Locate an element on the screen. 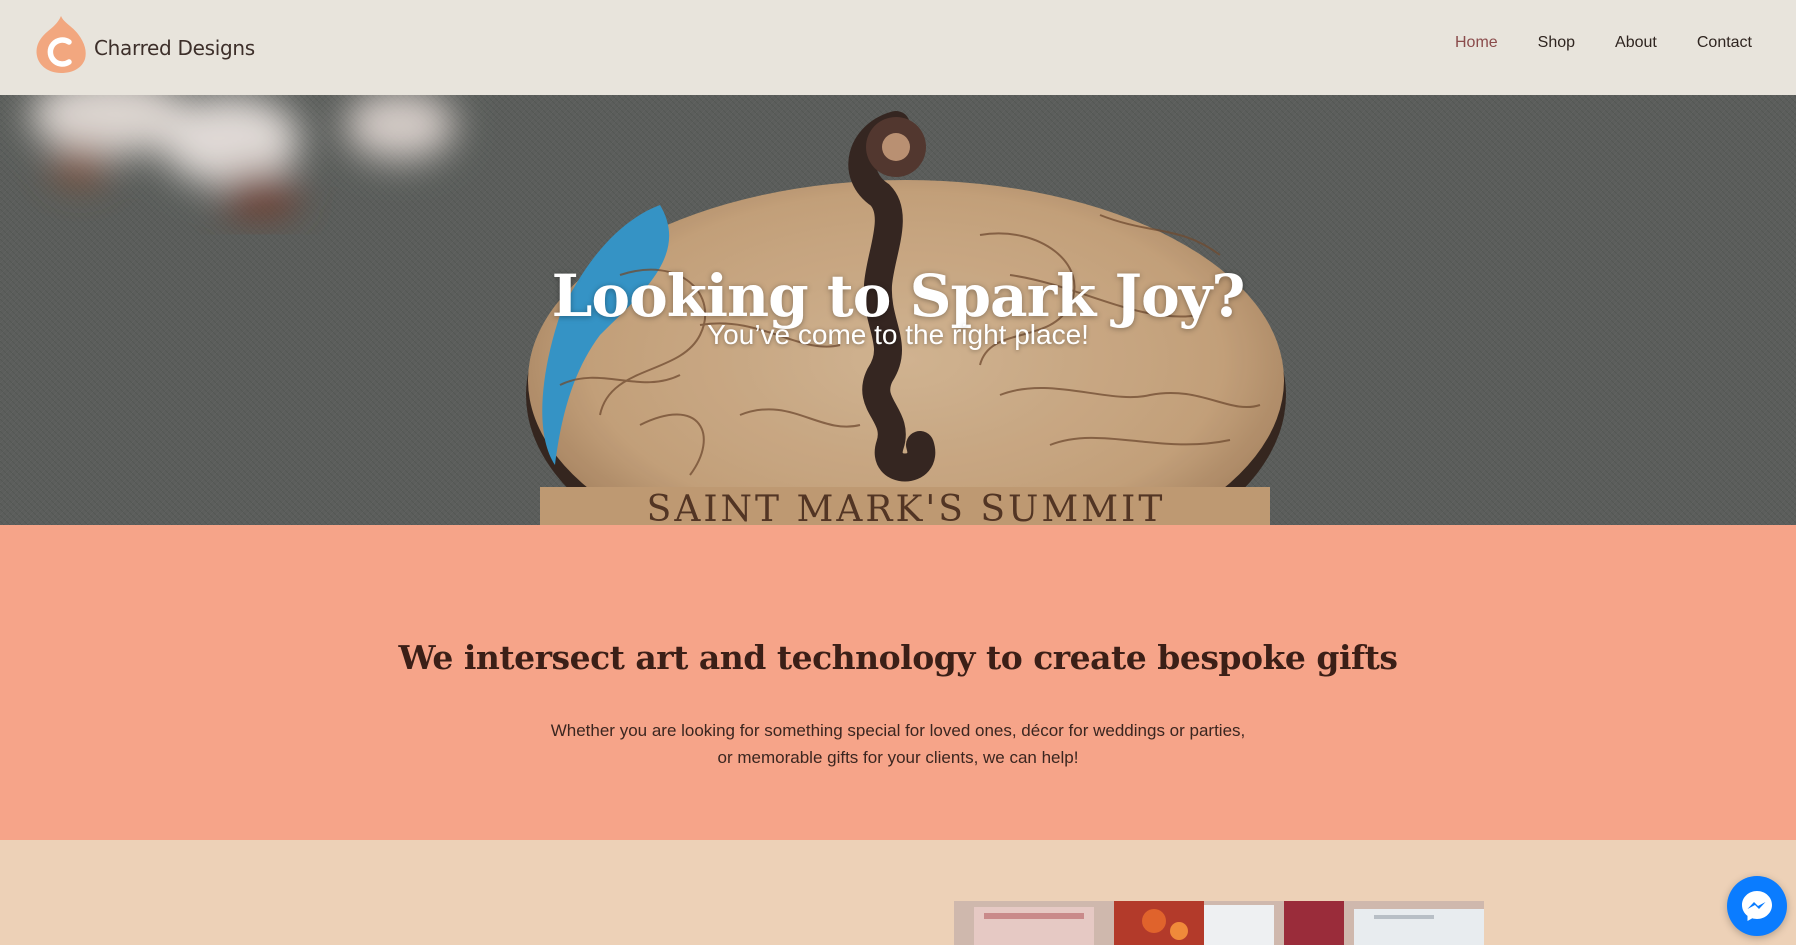 Image resolution: width=1796 pixels, height=945 pixels. messenger-icon is located at coordinates (1757, 906).